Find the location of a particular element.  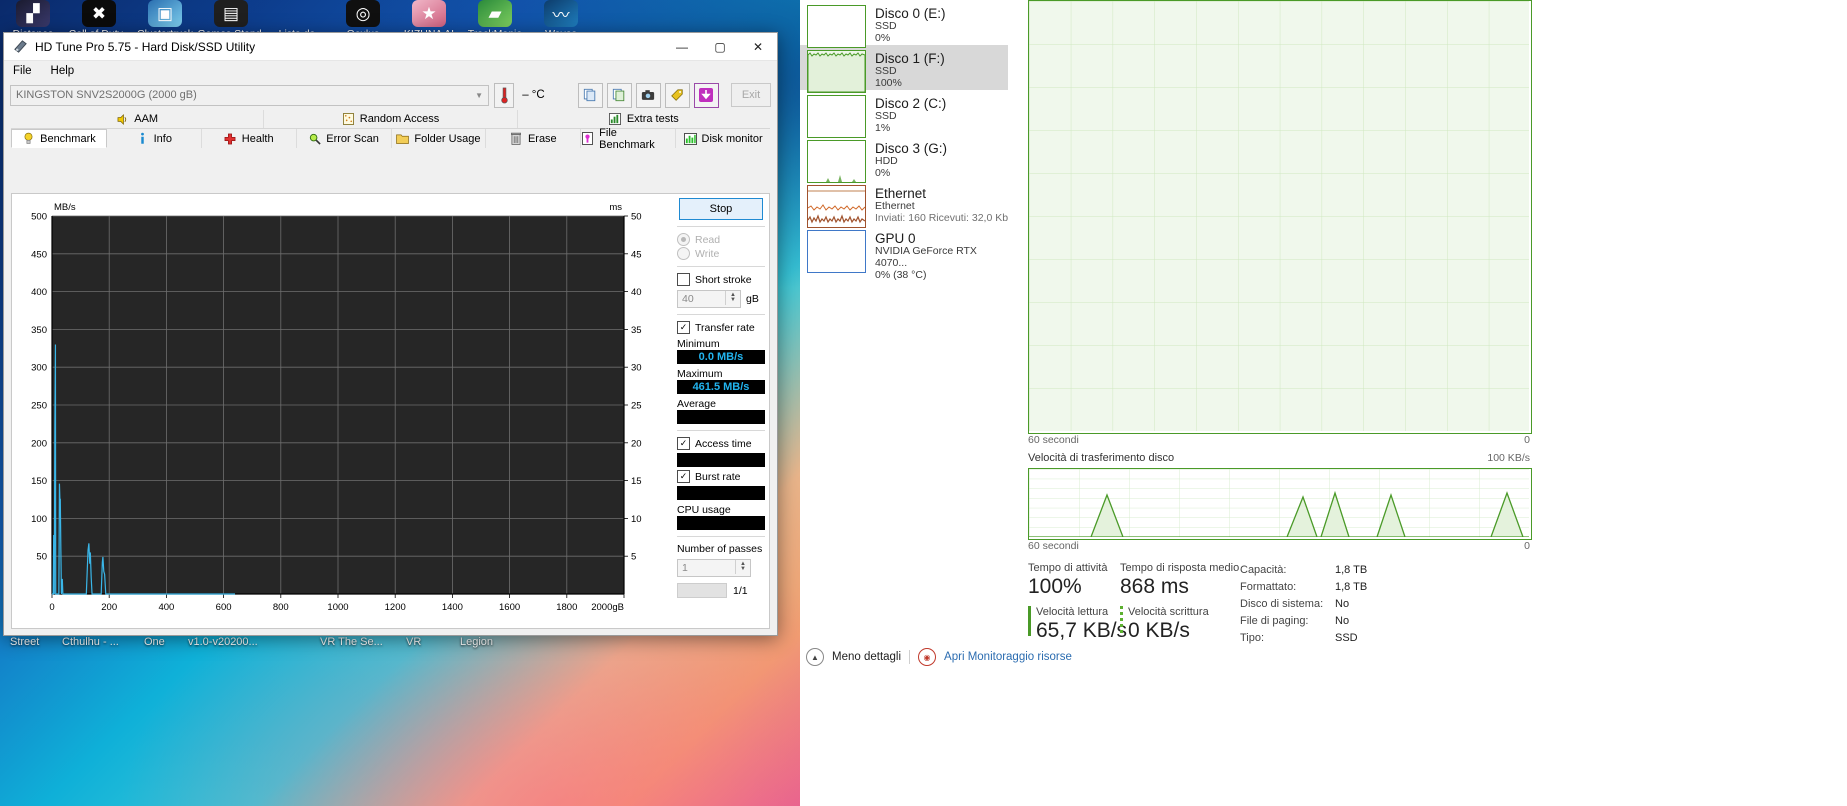

resource-monitor-icon: ◉ is located at coordinates (927, 657).